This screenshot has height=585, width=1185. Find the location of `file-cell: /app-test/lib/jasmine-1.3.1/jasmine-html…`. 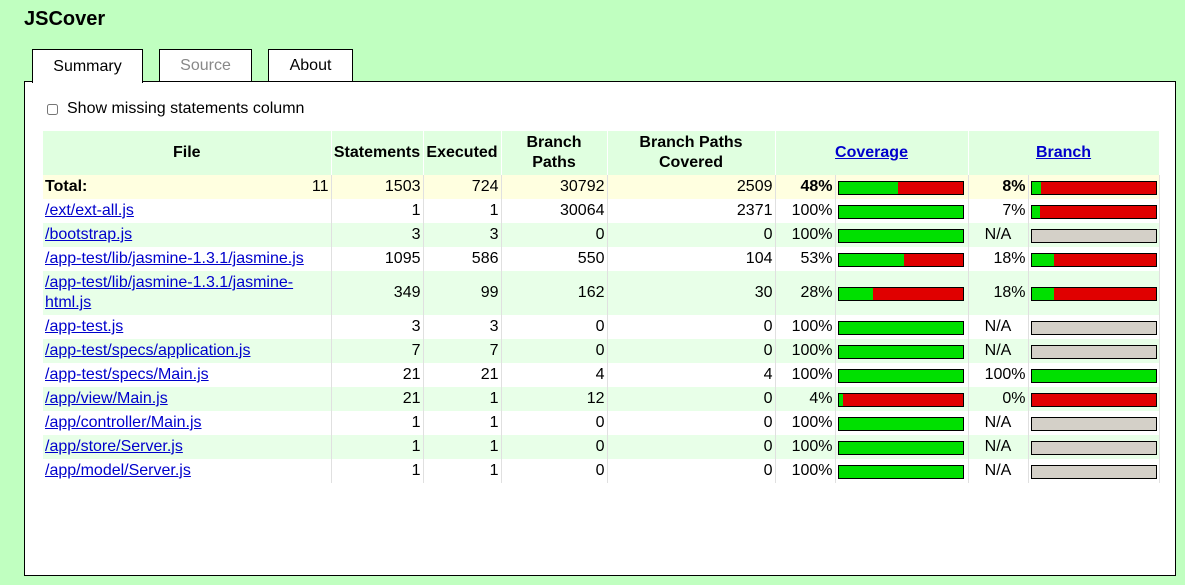

file-cell: /app-test/lib/jasmine-1.3.1/jasmine-html… is located at coordinates (187, 293).